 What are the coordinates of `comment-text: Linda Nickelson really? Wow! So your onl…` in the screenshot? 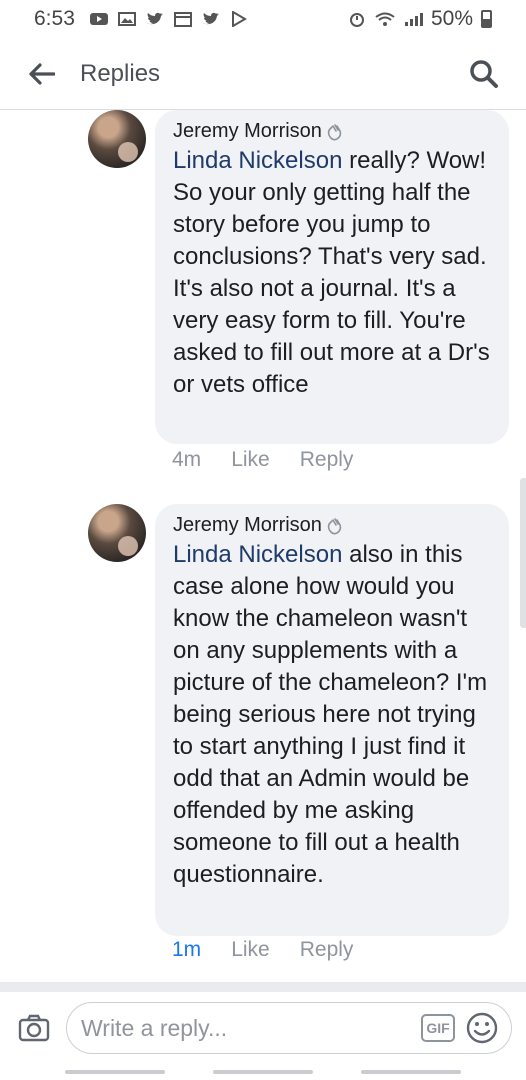 It's located at (333, 273).